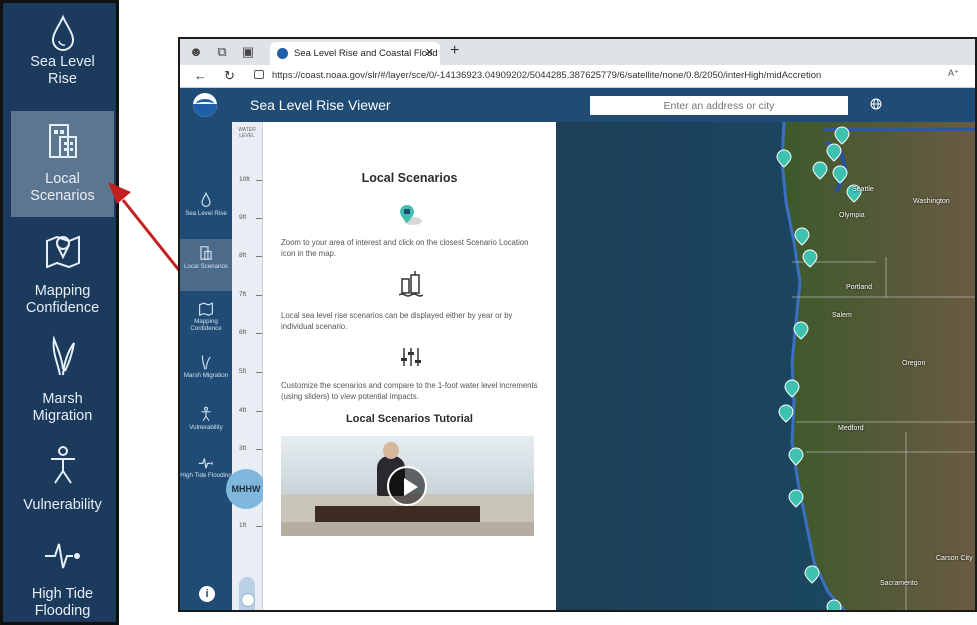 The image size is (977, 625). I want to click on sidebar-item-label: Marsh Migration, so click(206, 375).